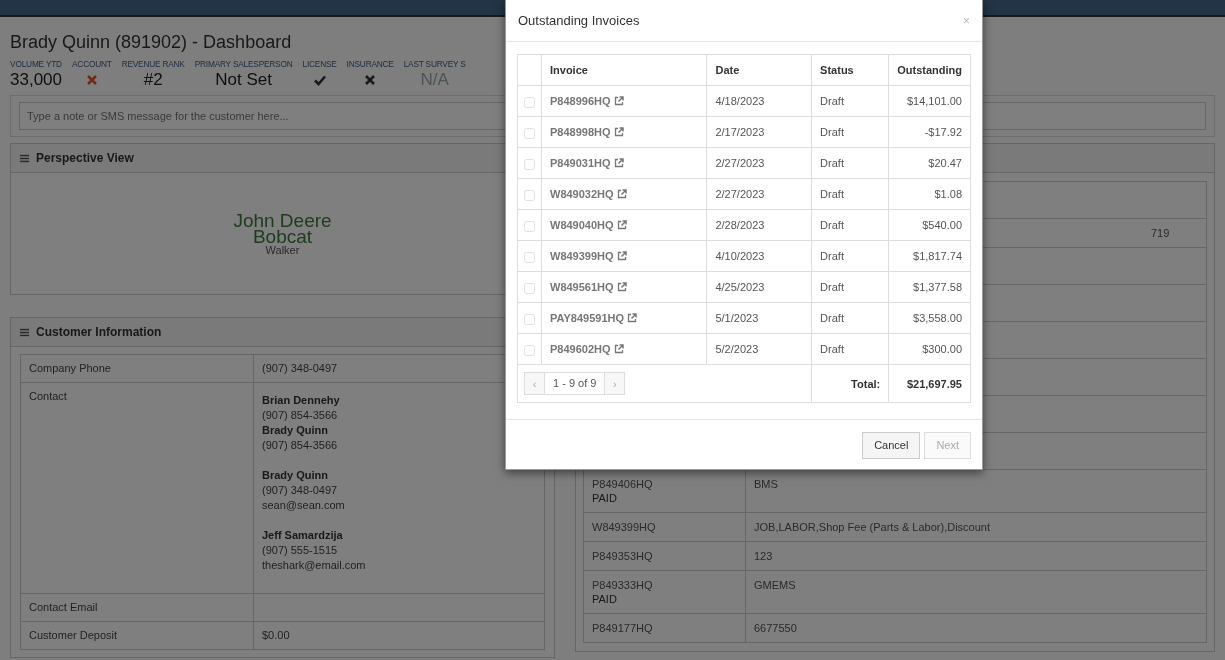 Image resolution: width=1225 pixels, height=660 pixels. I want to click on word-cloud-word: Bobcat, so click(282, 236).